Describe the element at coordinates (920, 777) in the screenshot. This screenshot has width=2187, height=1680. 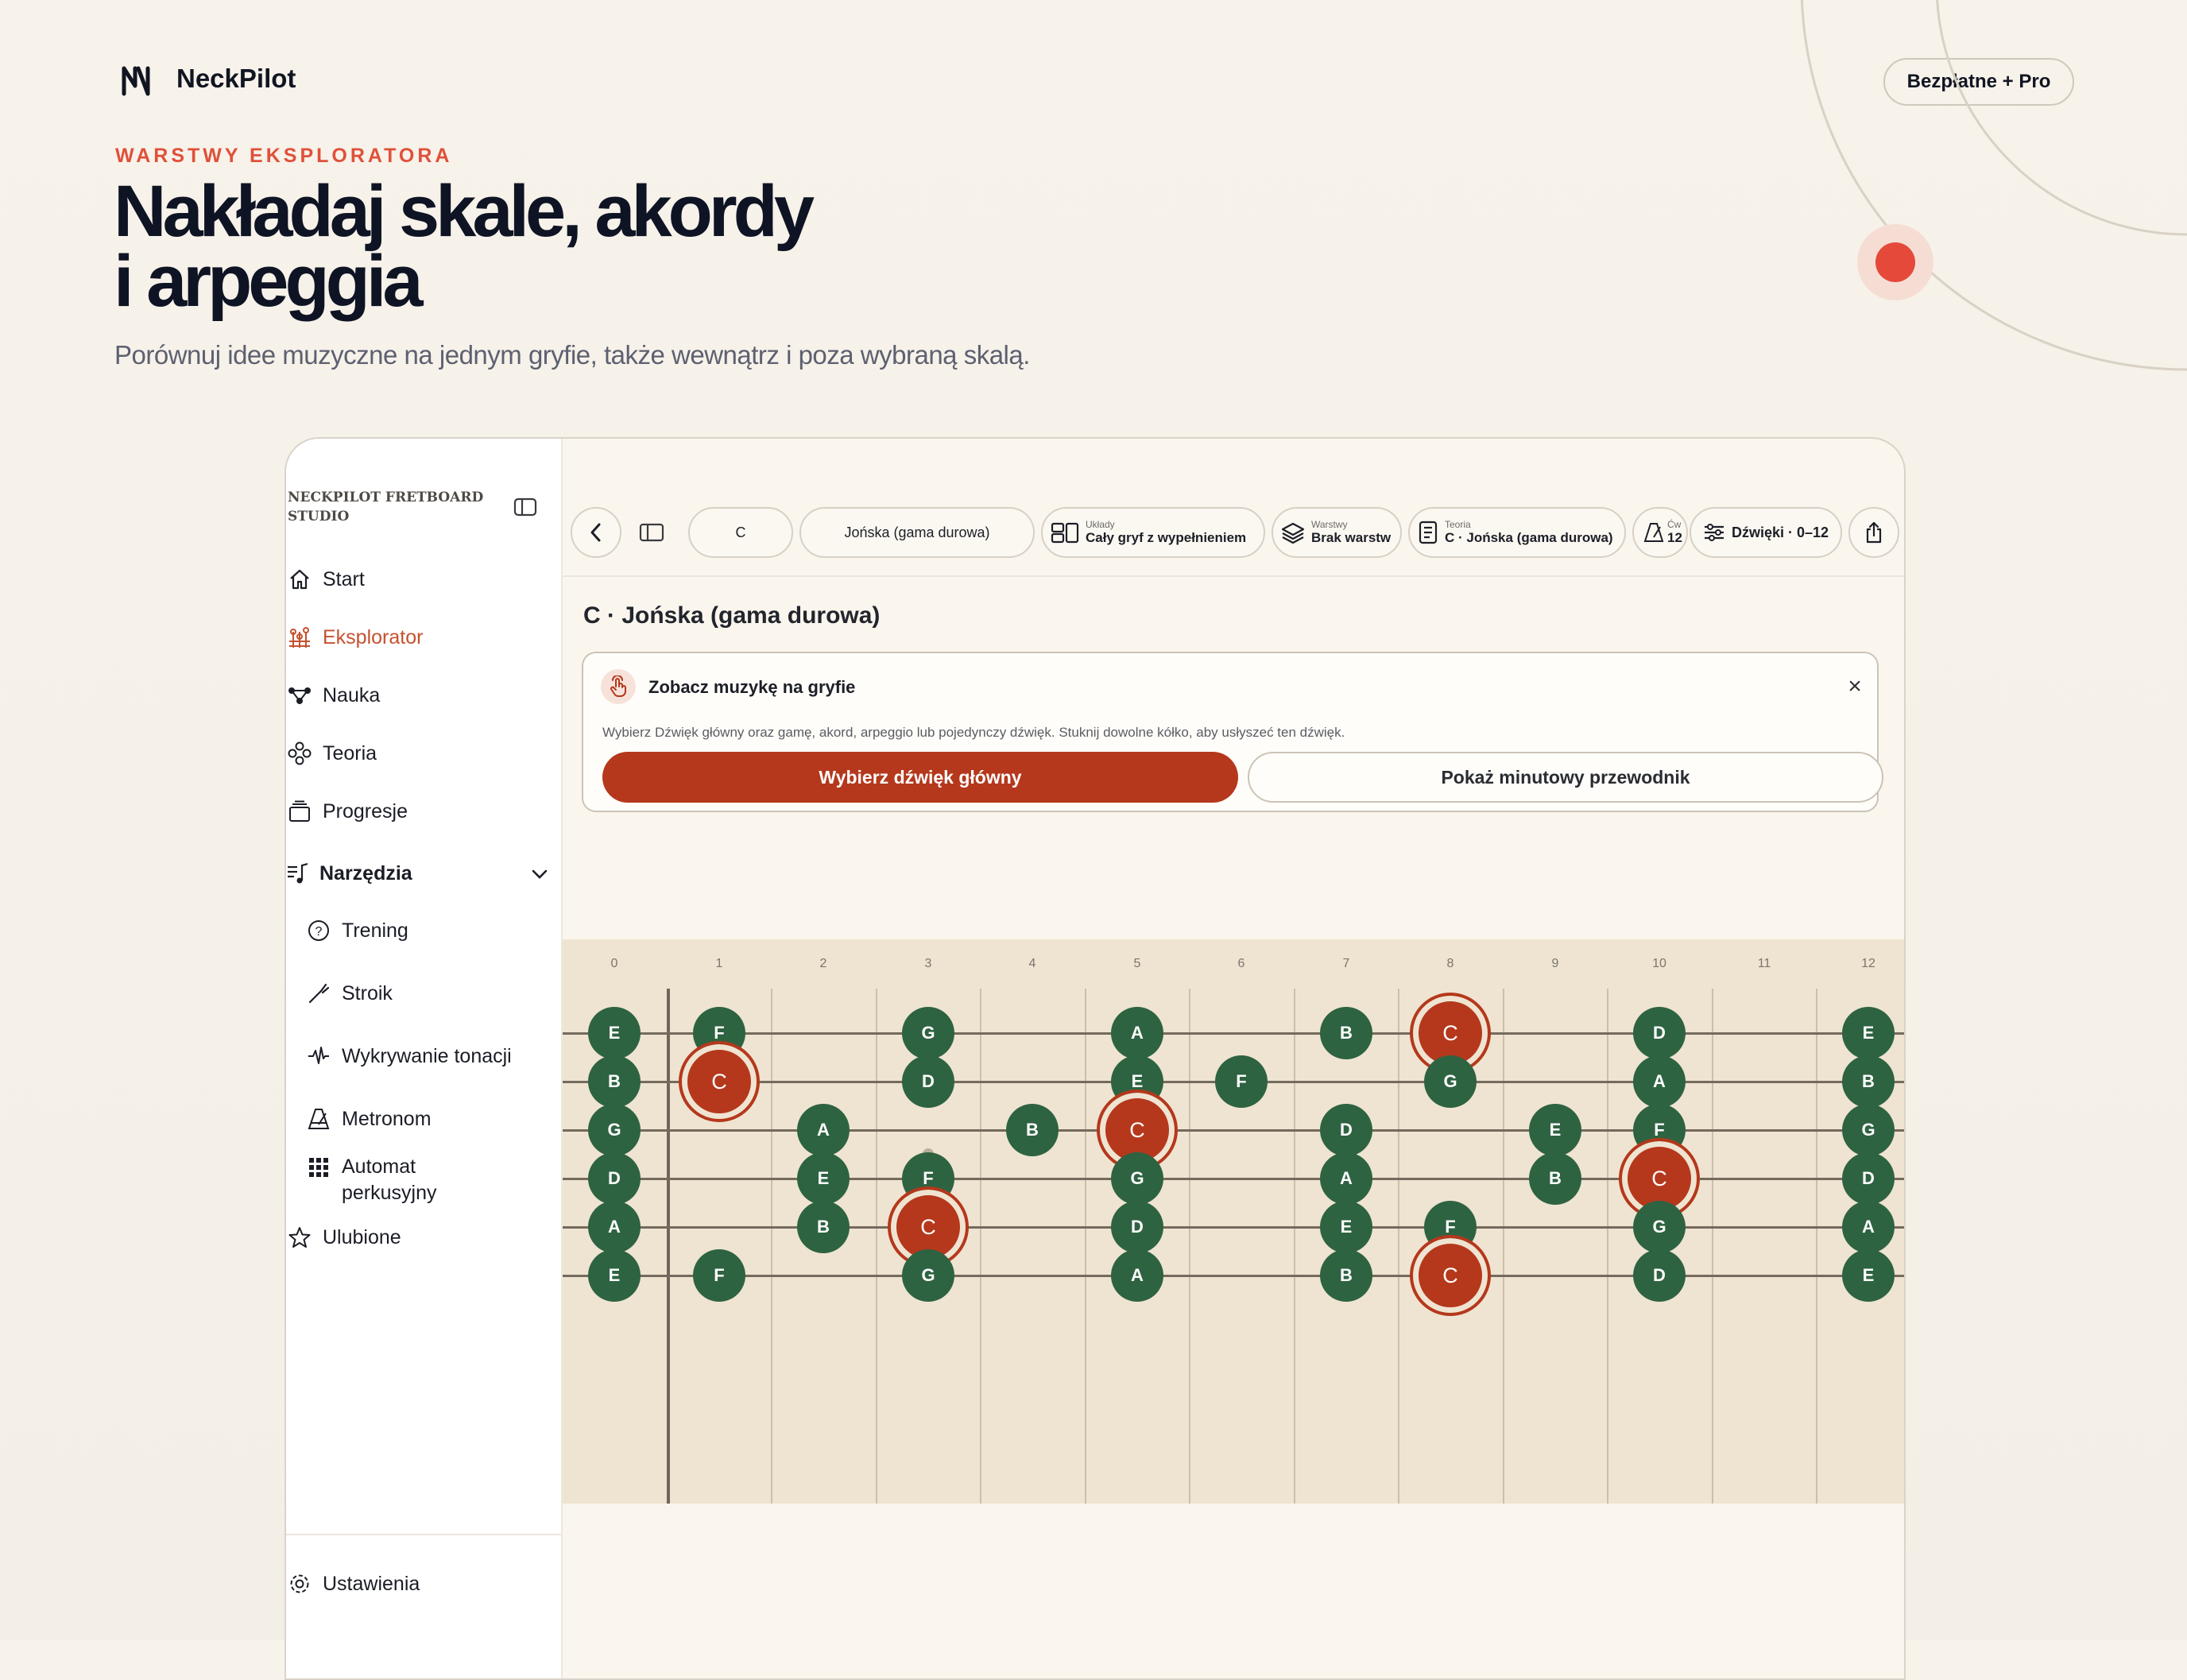
I see `choose-root-button: Wybierz dźwięk główny` at that location.